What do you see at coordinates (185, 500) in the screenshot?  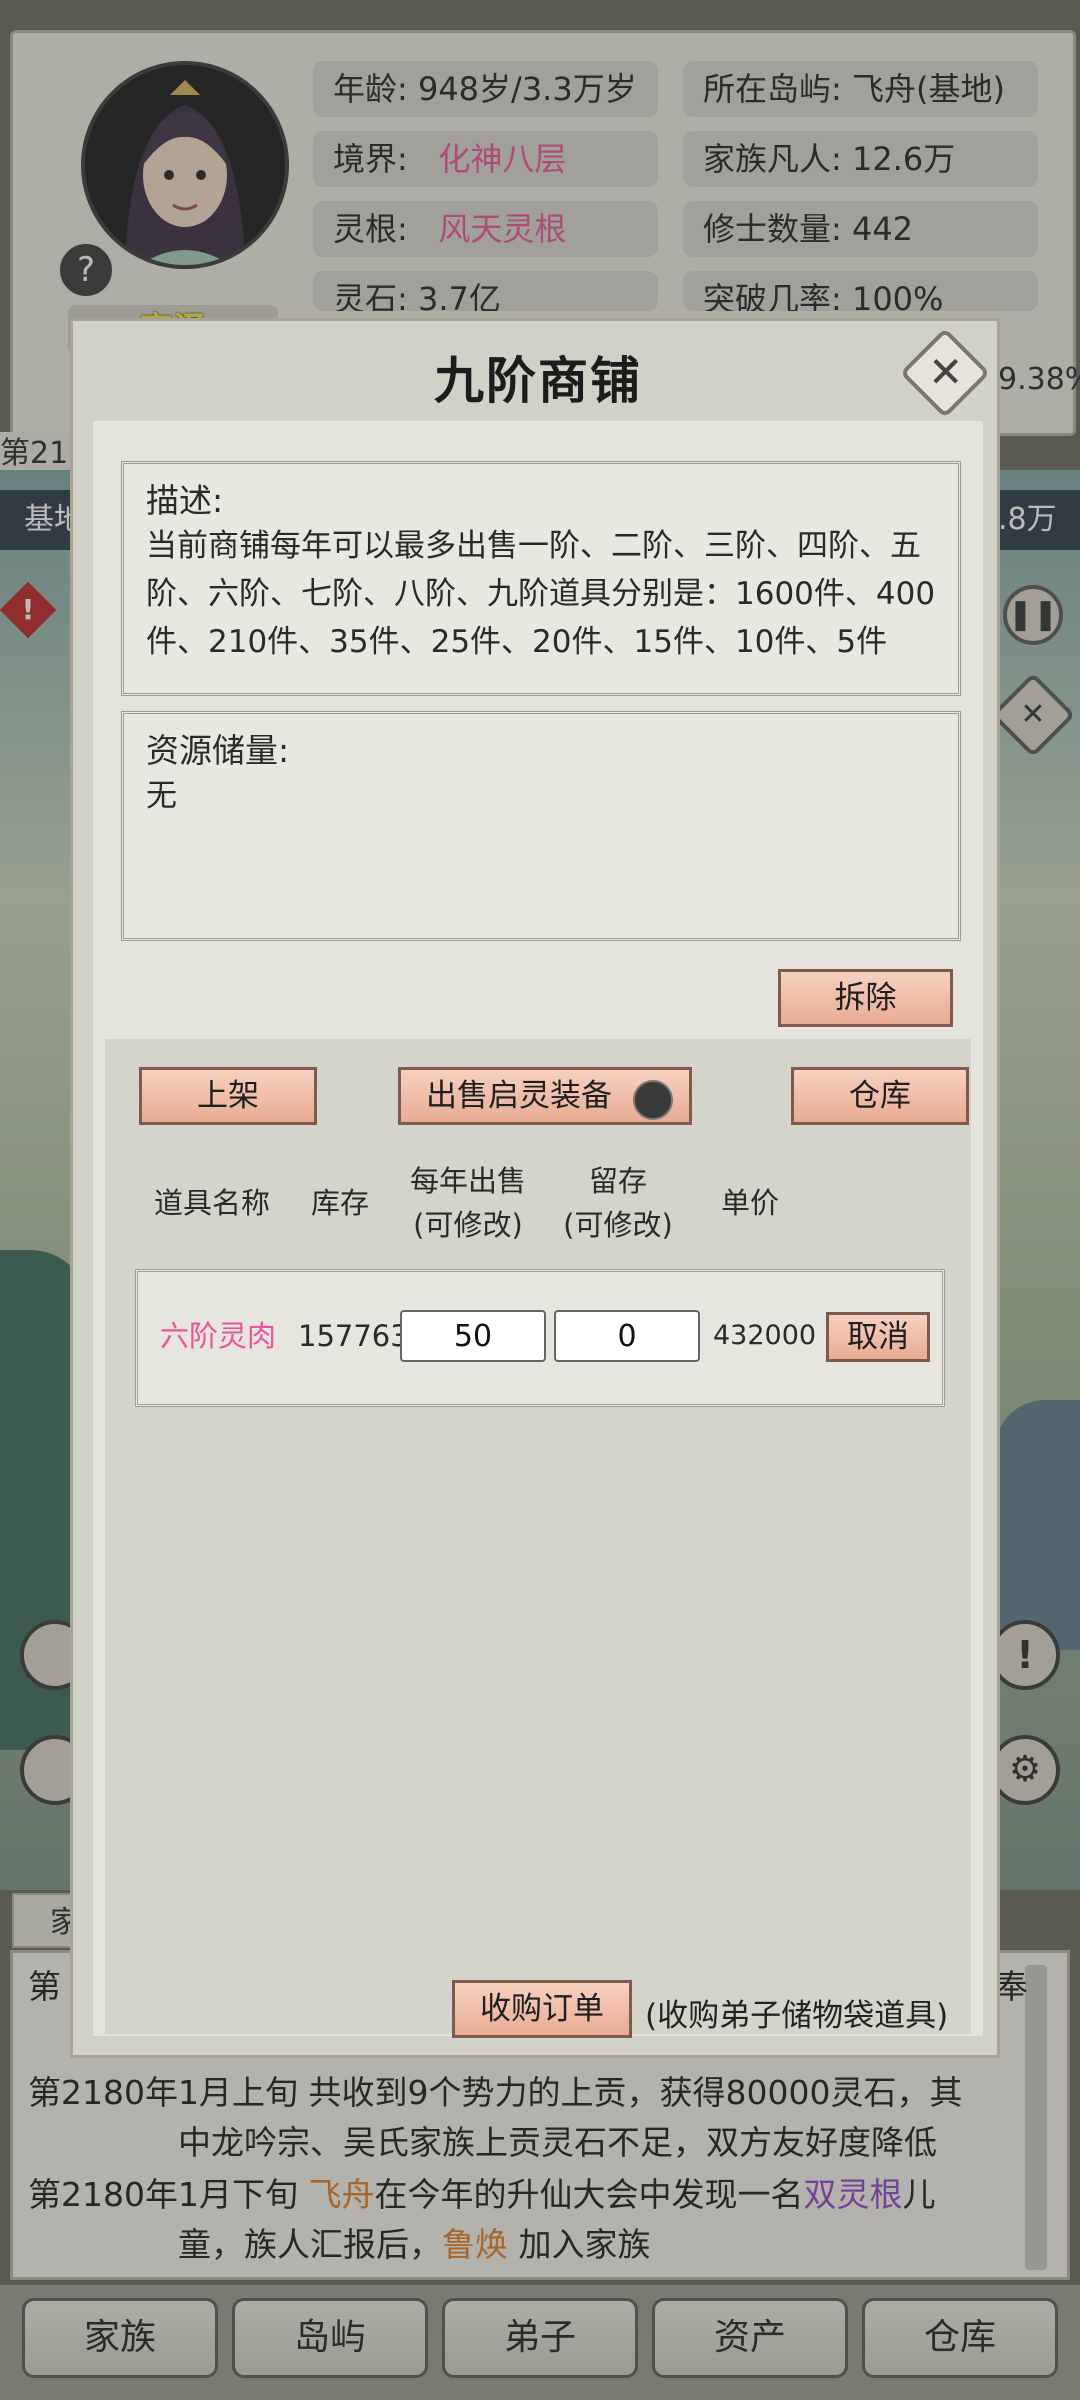 I see `description-title: 描述:` at bounding box center [185, 500].